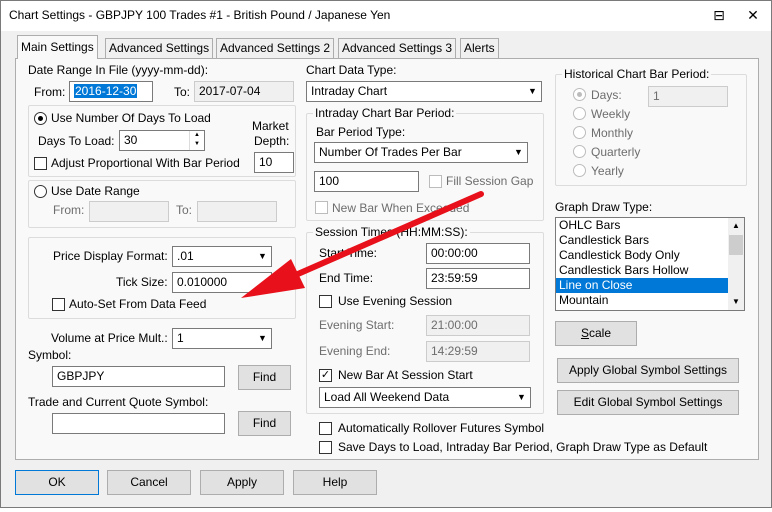 The width and height of the screenshot is (772, 512). Describe the element at coordinates (378, 239) in the screenshot. I see `arrow-shaft` at that location.